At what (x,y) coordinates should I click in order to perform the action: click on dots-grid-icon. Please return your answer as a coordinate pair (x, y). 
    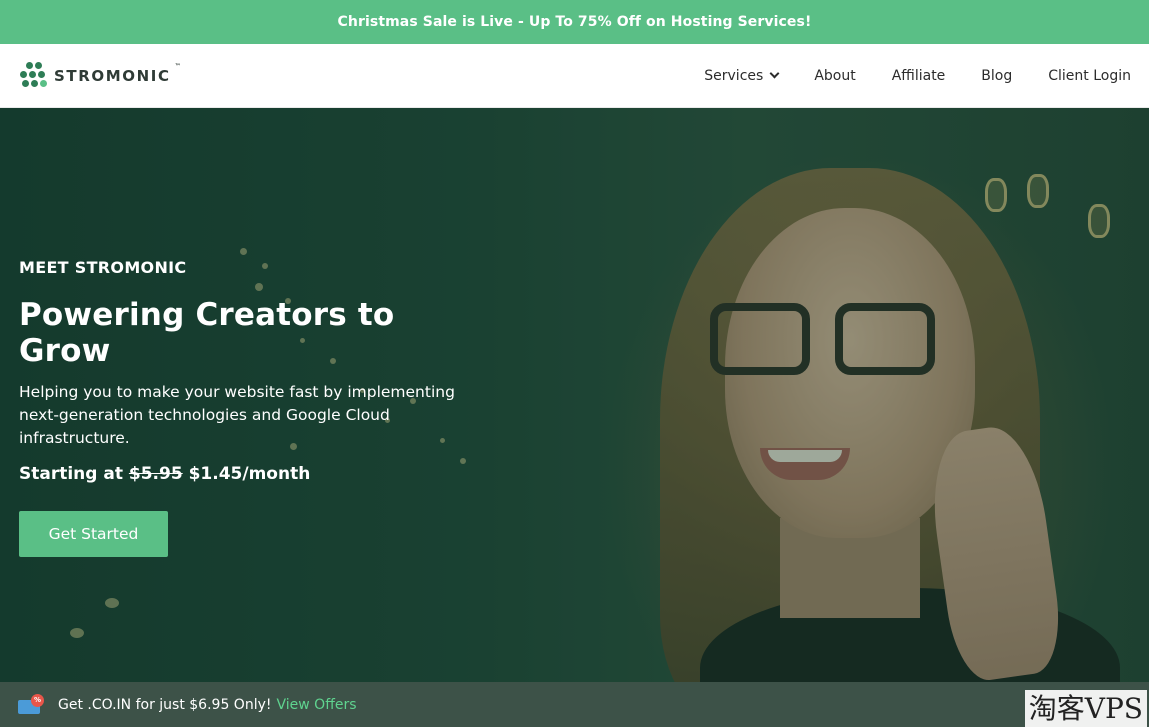
    Looking at the image, I should click on (34, 75).